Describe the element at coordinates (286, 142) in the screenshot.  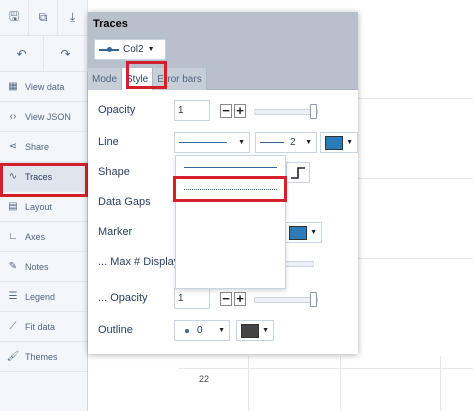
I see `line-width-dropdown: 2 ▼` at that location.